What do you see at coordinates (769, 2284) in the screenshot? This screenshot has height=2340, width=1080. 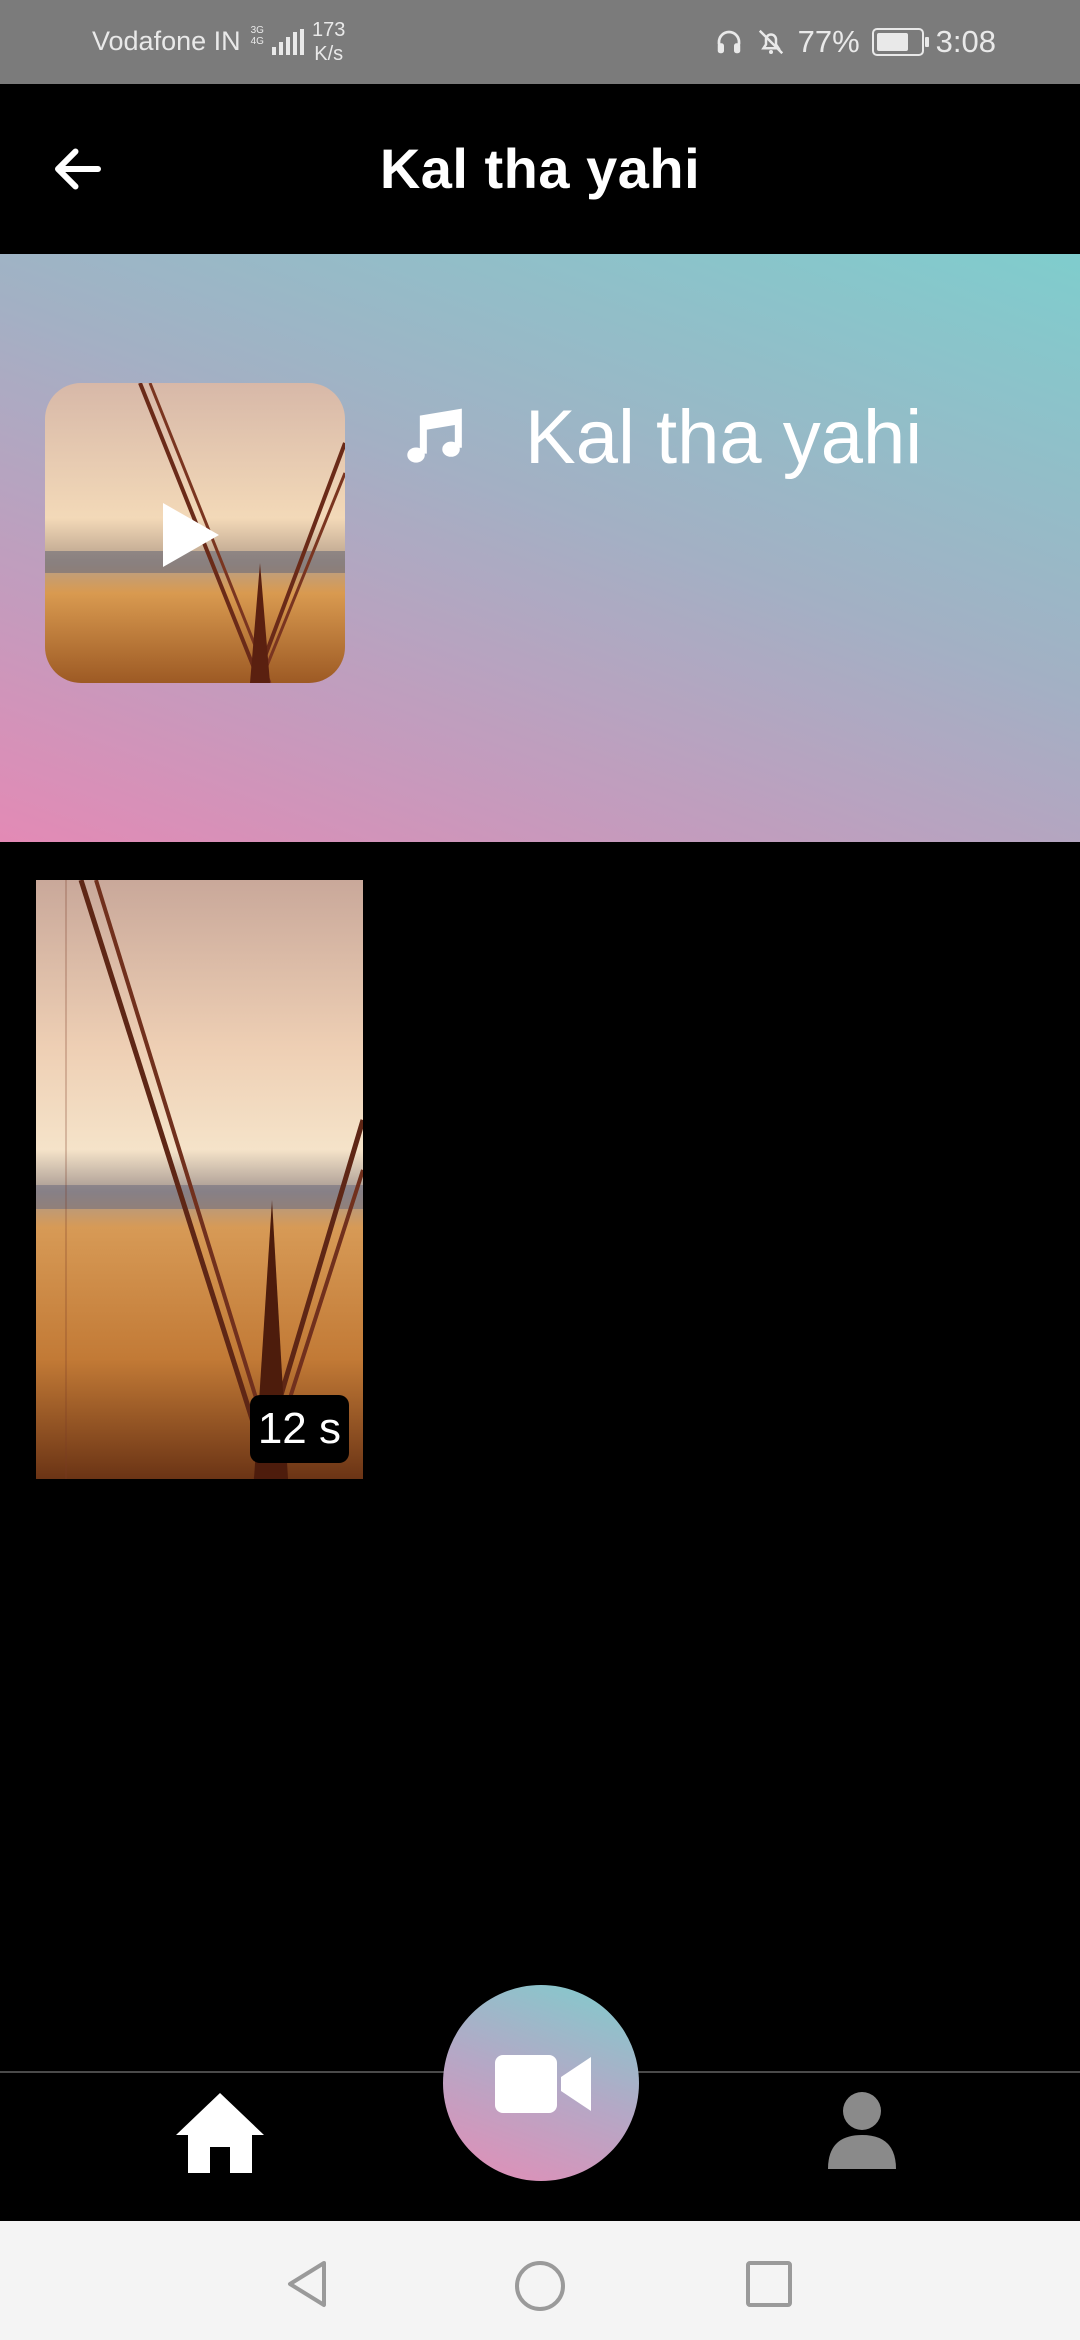 I see `recents-square-icon` at bounding box center [769, 2284].